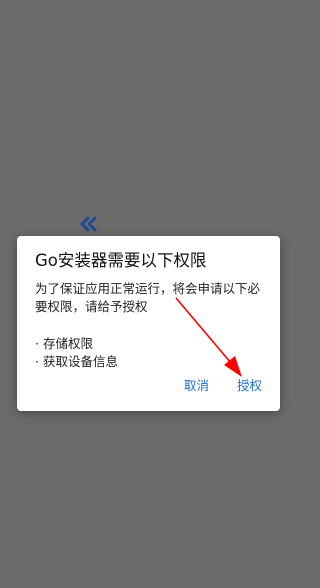  What do you see at coordinates (148, 297) in the screenshot?
I see `dialog-message: 为了保证应用正常运行，将会申请以下必要权限，请给予授权` at bounding box center [148, 297].